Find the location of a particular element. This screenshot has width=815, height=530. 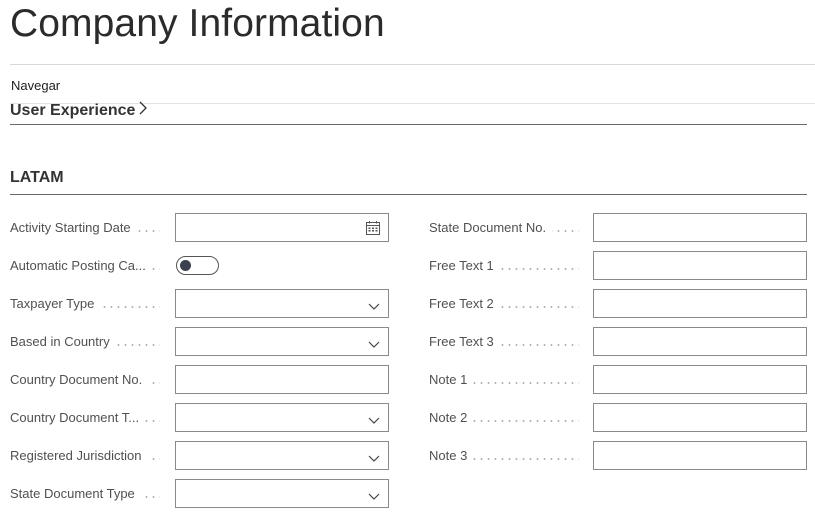

field-free-text-1: Free Text 1 is located at coordinates (619, 265).